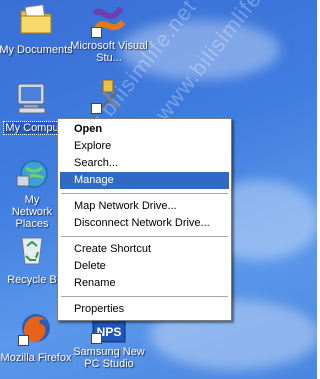  I want to click on desktop-icon-label: Recycle B, so click(32, 280).